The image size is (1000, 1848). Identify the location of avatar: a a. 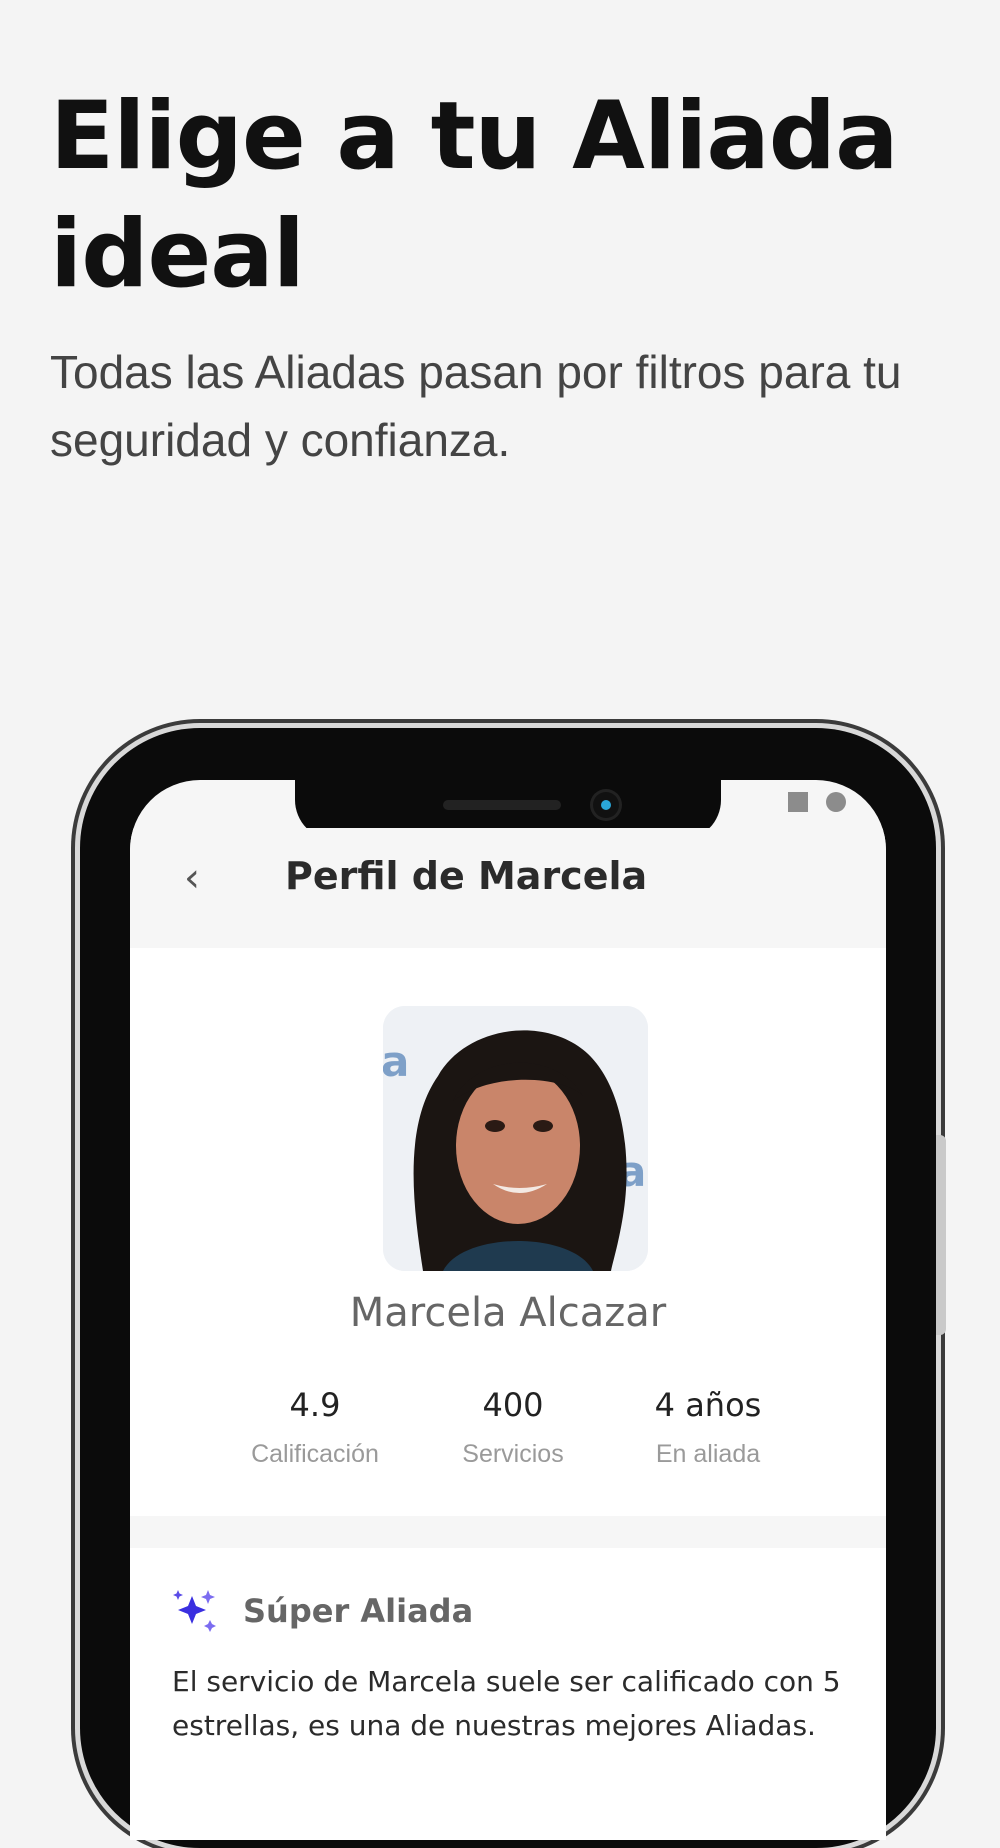
(515, 1138).